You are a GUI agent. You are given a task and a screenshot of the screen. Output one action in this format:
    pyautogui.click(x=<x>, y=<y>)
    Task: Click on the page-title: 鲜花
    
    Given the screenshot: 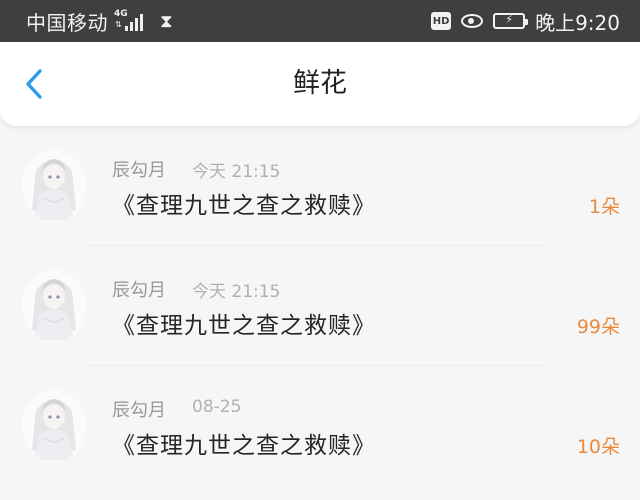 What is the action you would take?
    pyautogui.click(x=320, y=83)
    